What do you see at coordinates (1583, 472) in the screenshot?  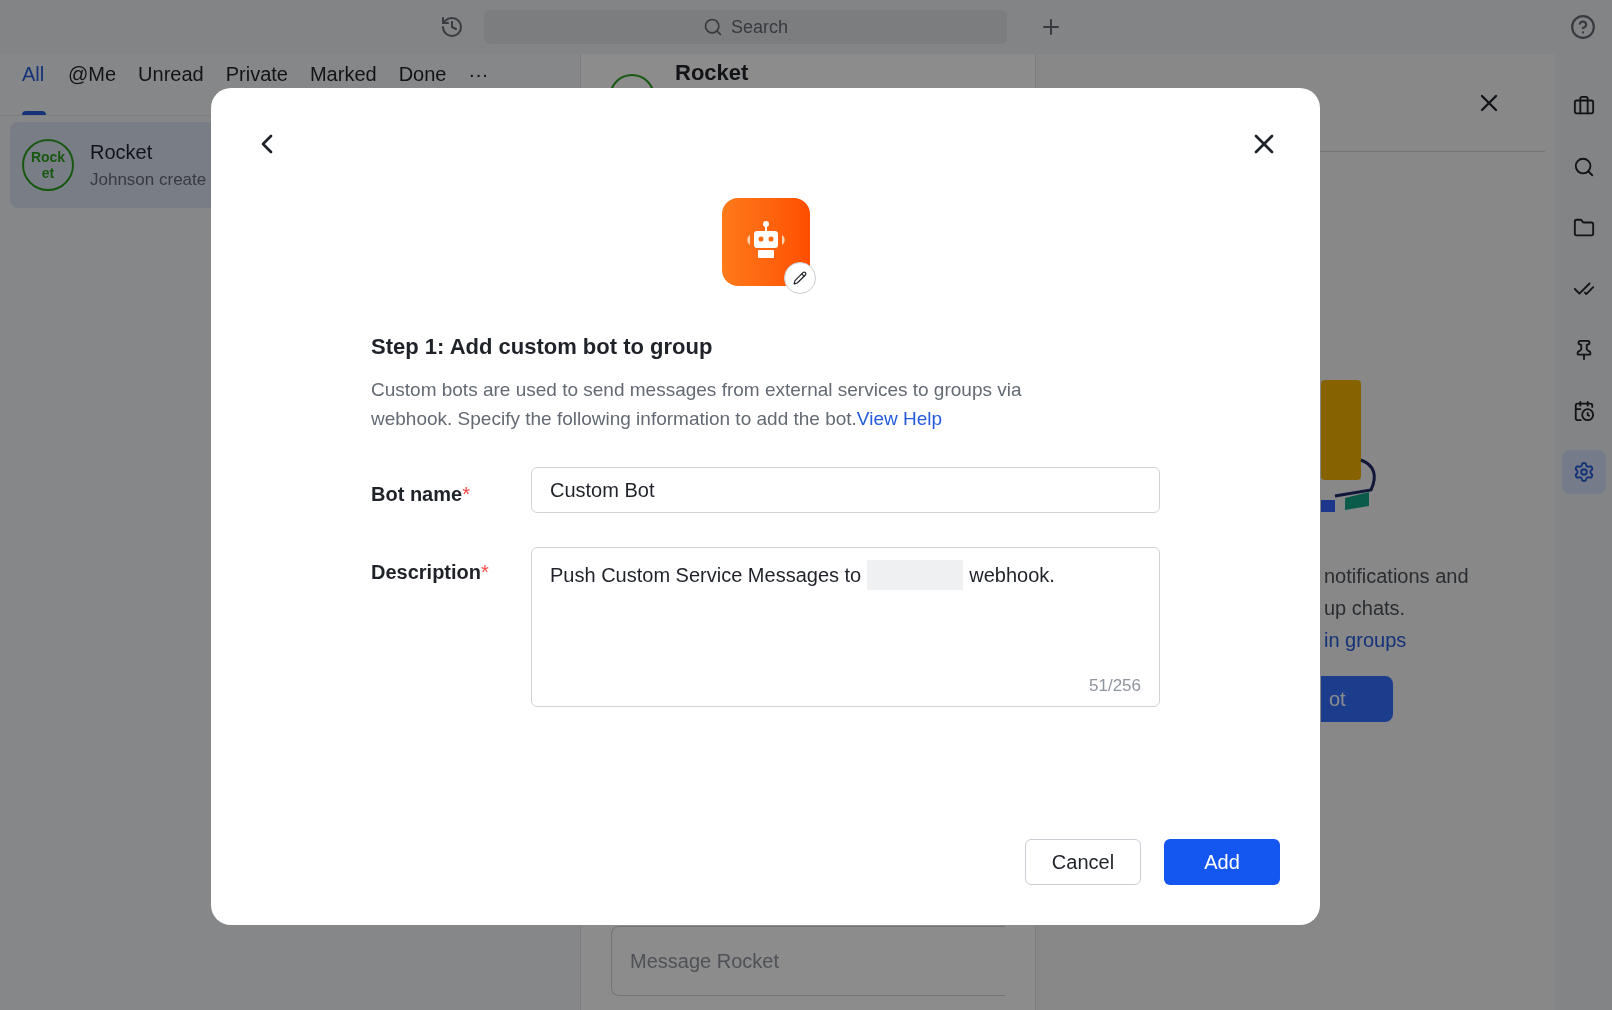 I see `settings-icon` at bounding box center [1583, 472].